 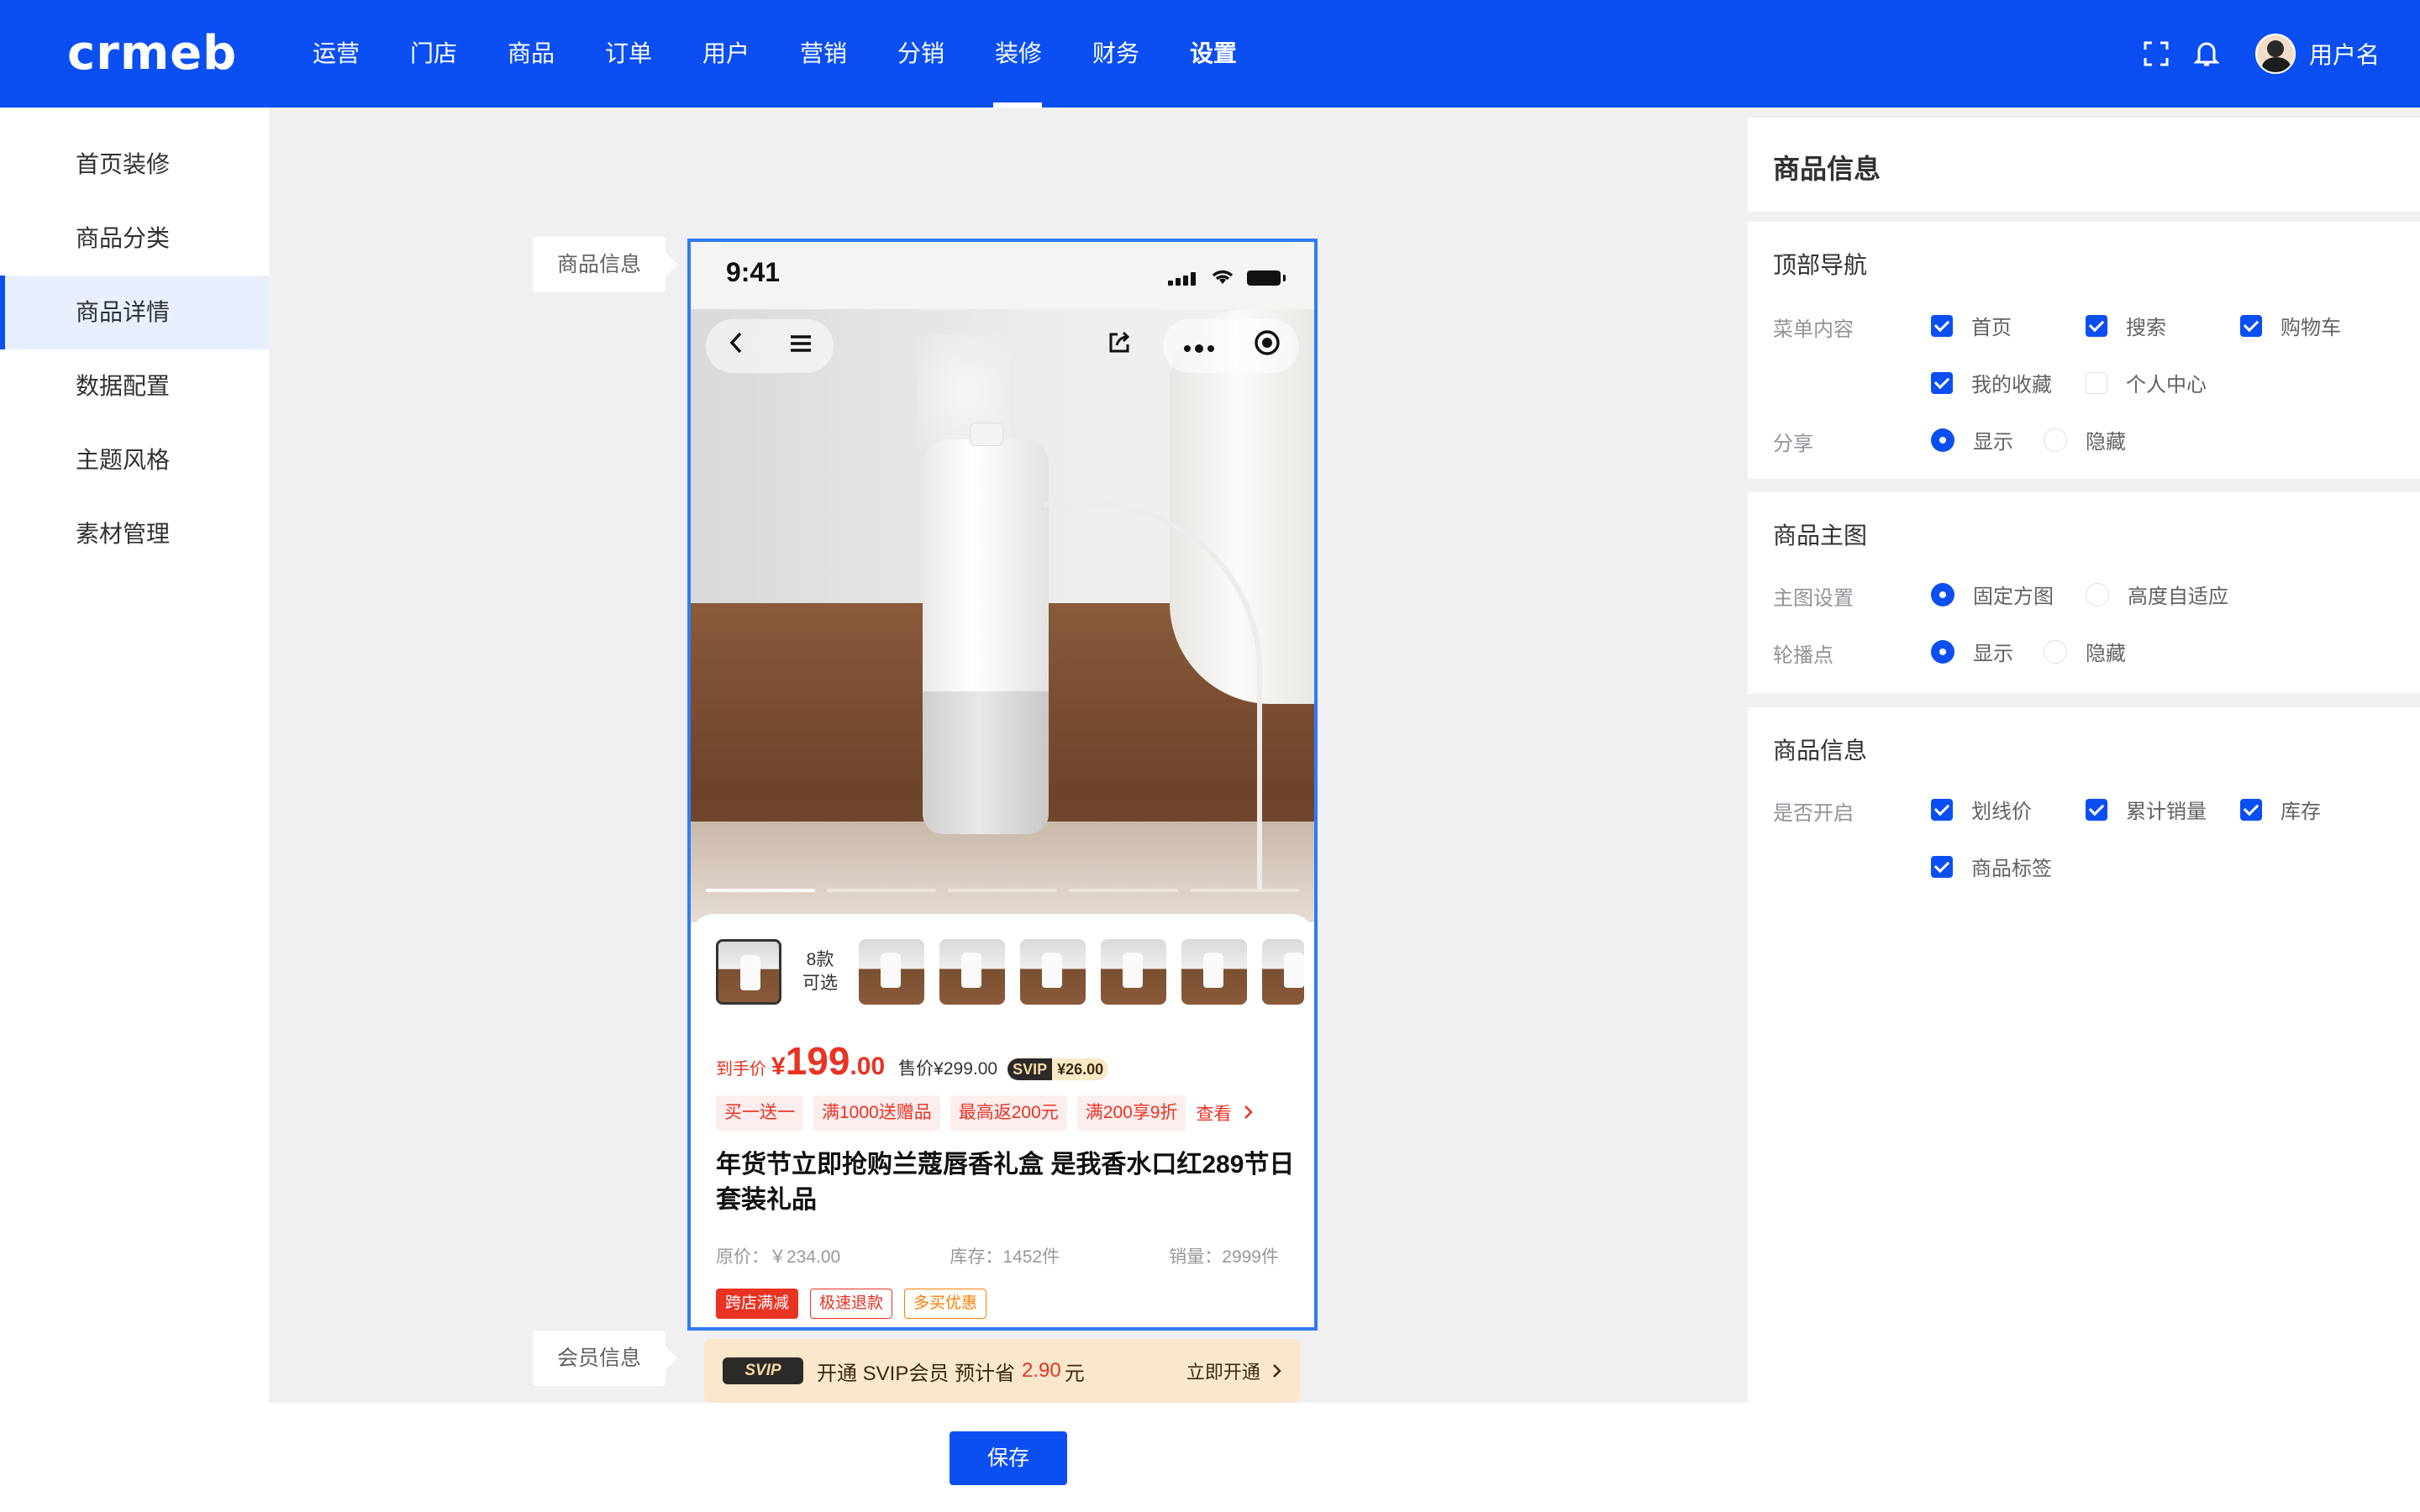 What do you see at coordinates (2156, 54) in the screenshot?
I see `fullscreen-icon` at bounding box center [2156, 54].